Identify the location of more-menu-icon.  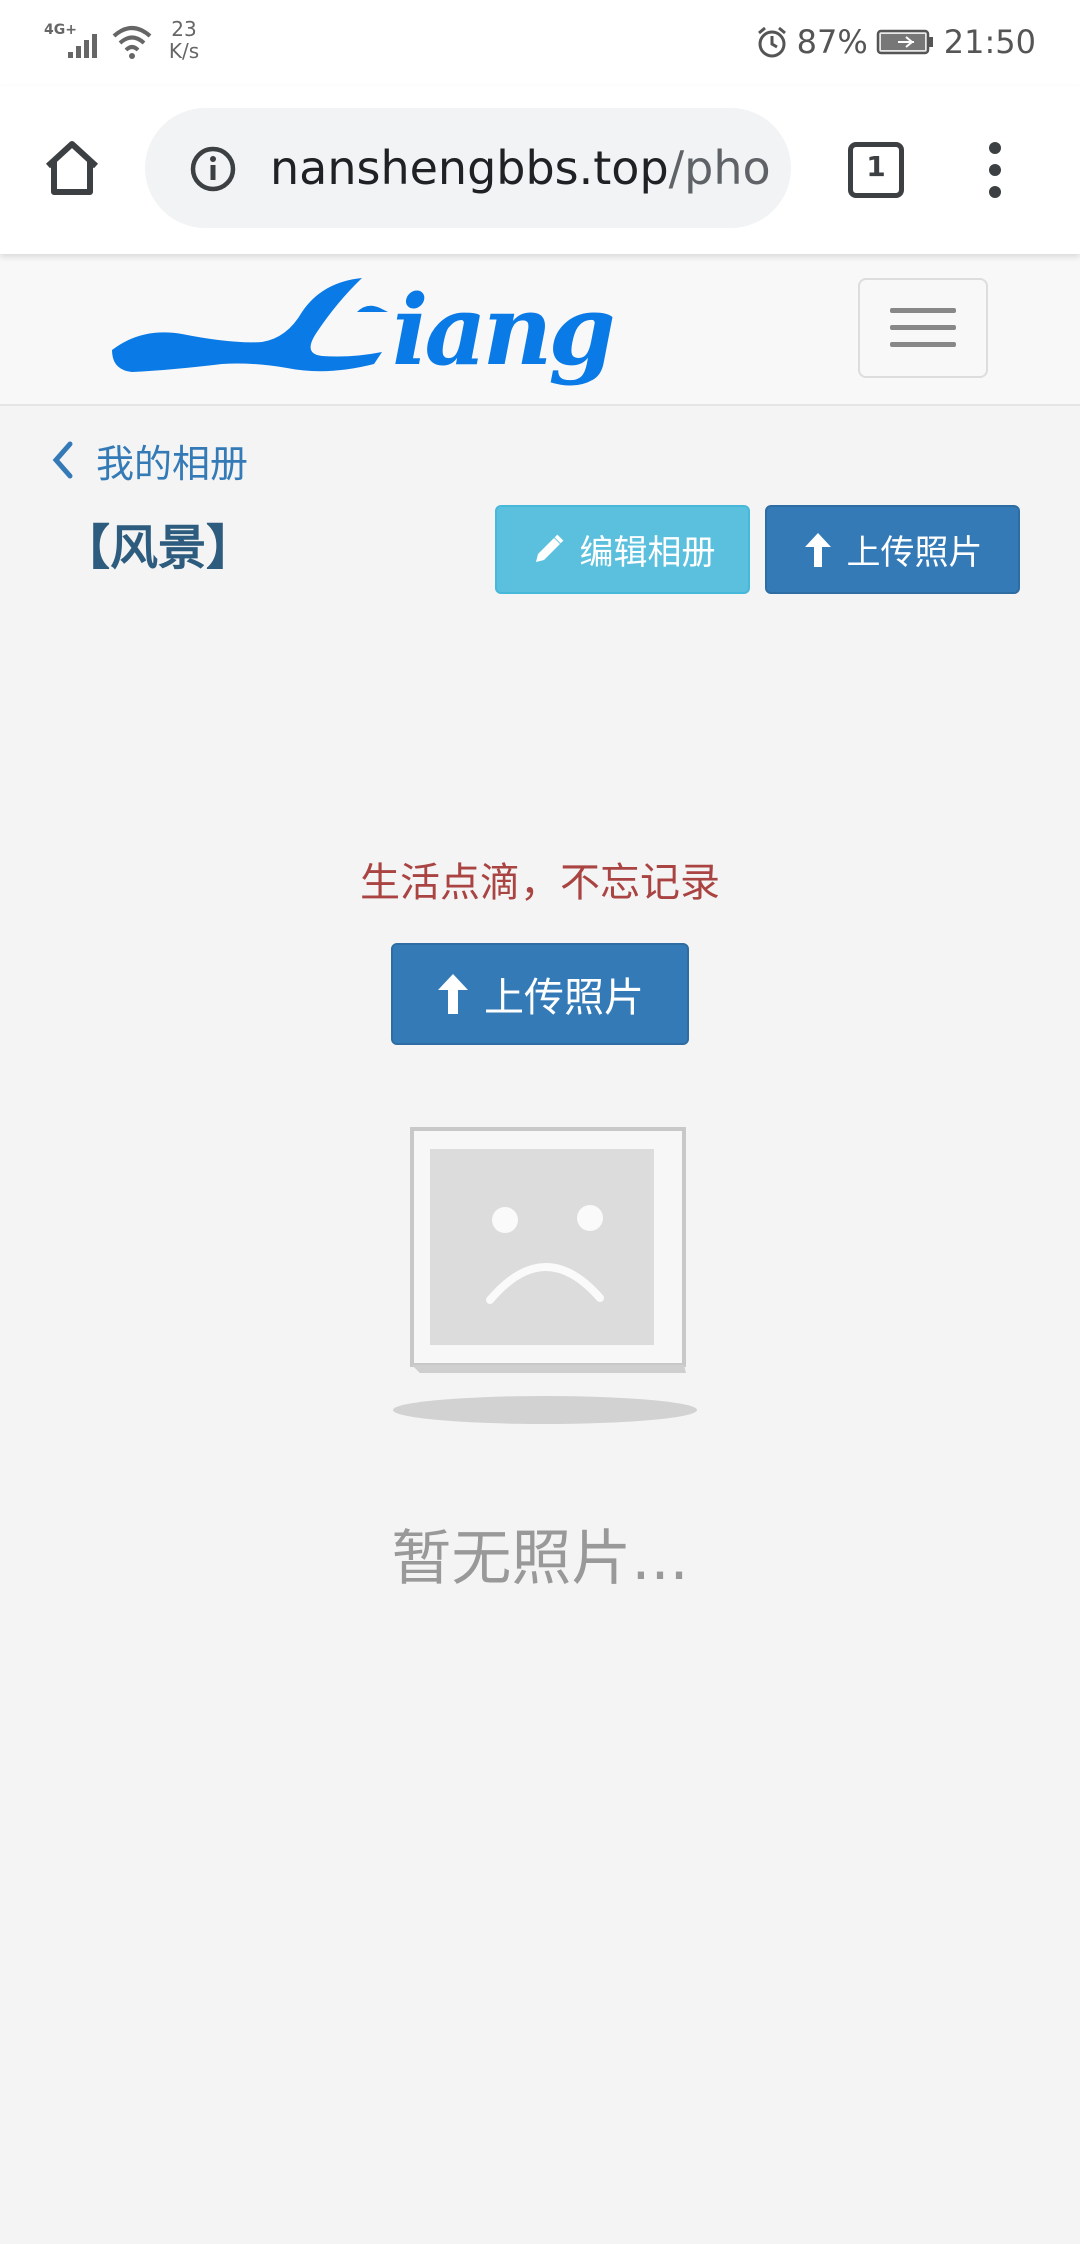
(995, 172).